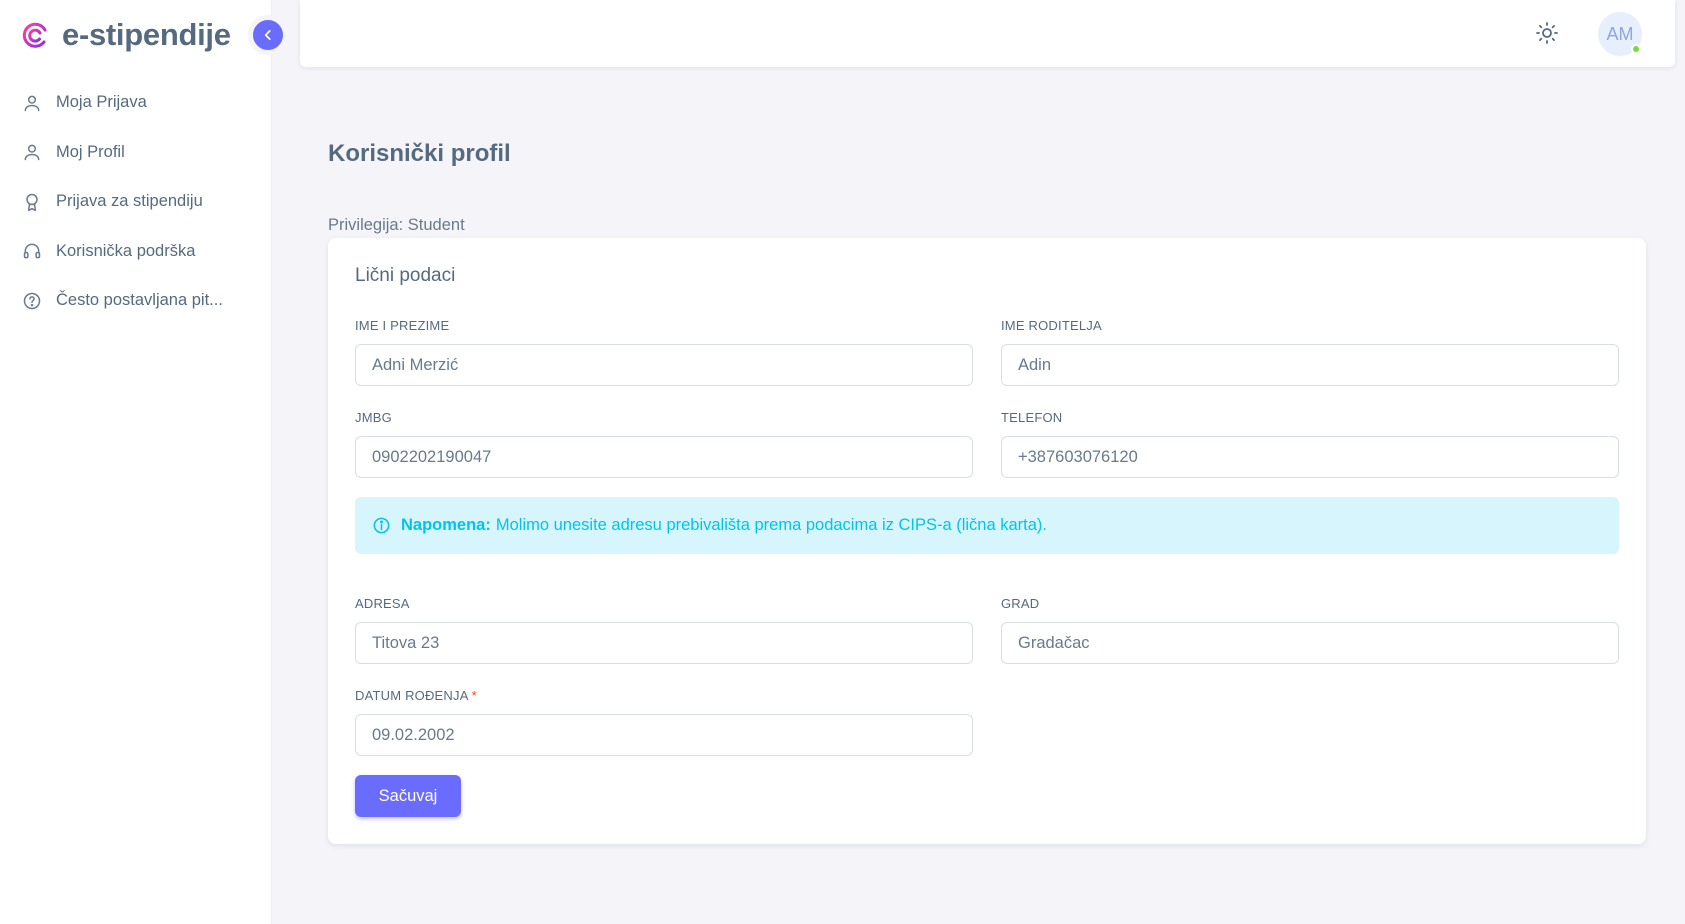 This screenshot has width=1685, height=924. What do you see at coordinates (32, 251) in the screenshot?
I see `headset-icon` at bounding box center [32, 251].